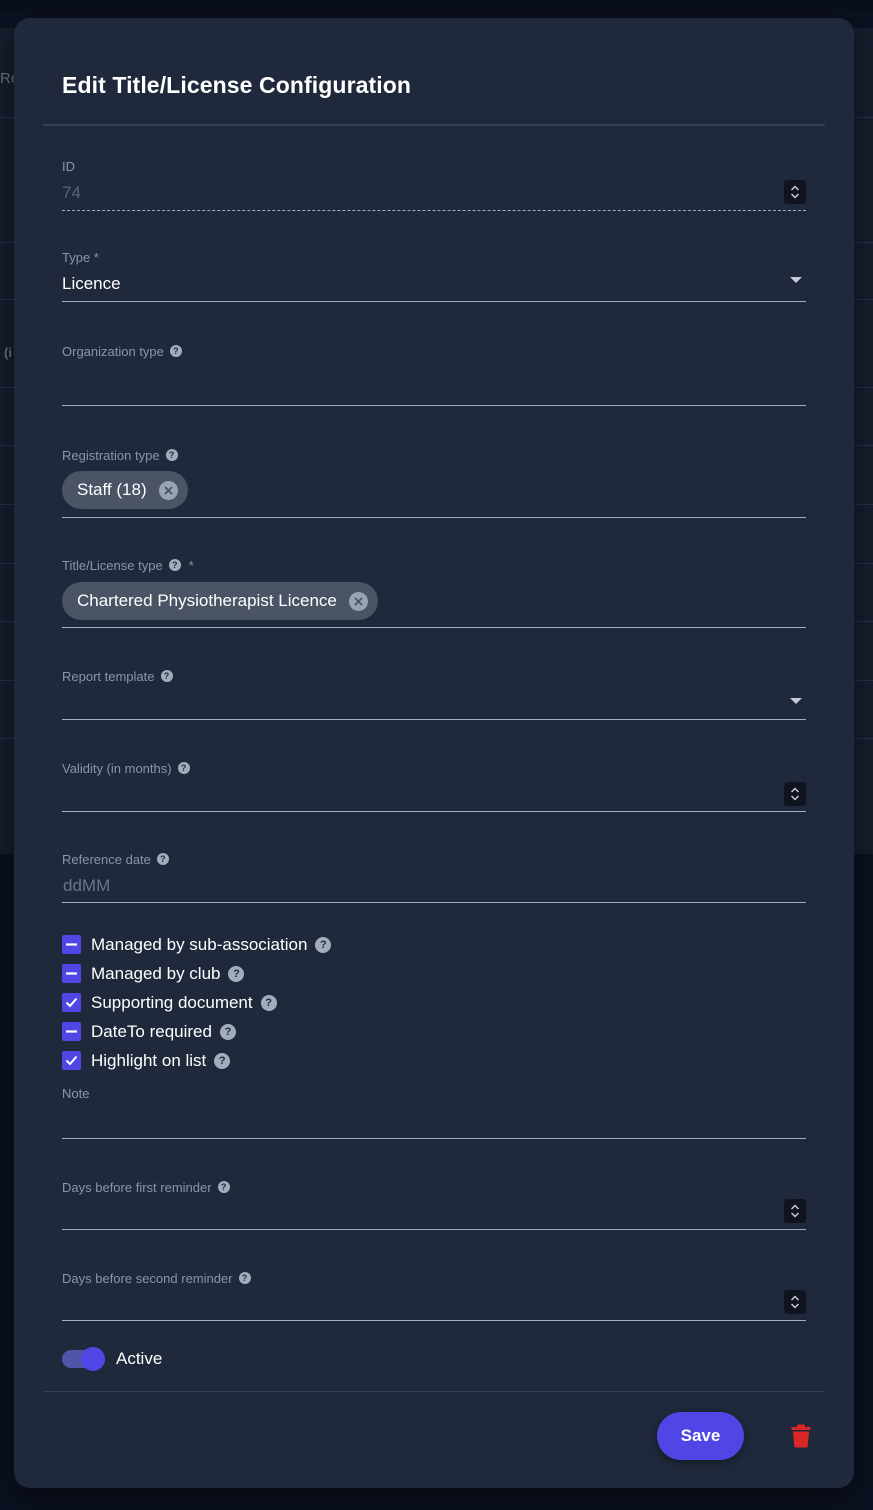  I want to click on validity-stepper, so click(795, 794).